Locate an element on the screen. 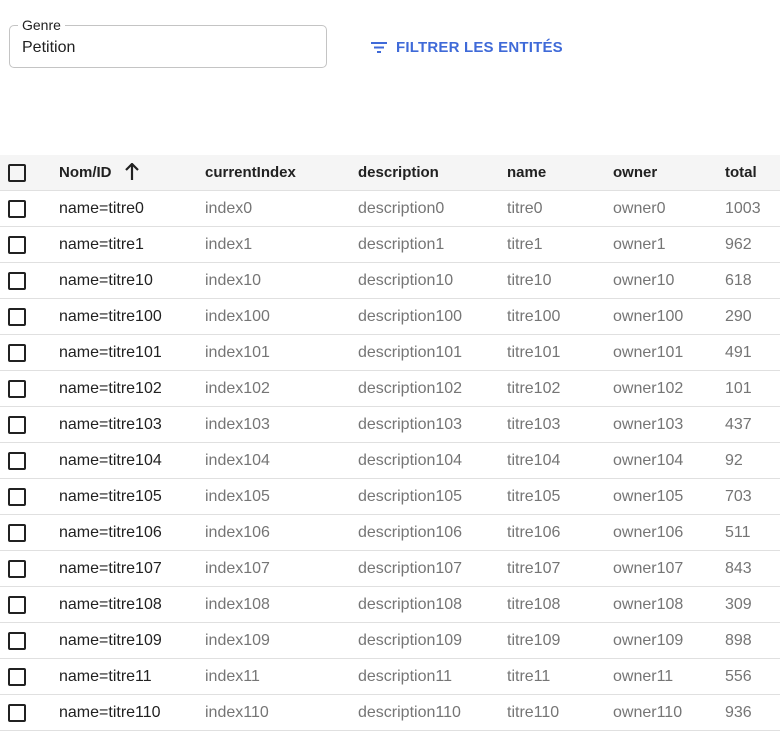 The width and height of the screenshot is (780, 731). cell-total: 290 is located at coordinates (738, 316).